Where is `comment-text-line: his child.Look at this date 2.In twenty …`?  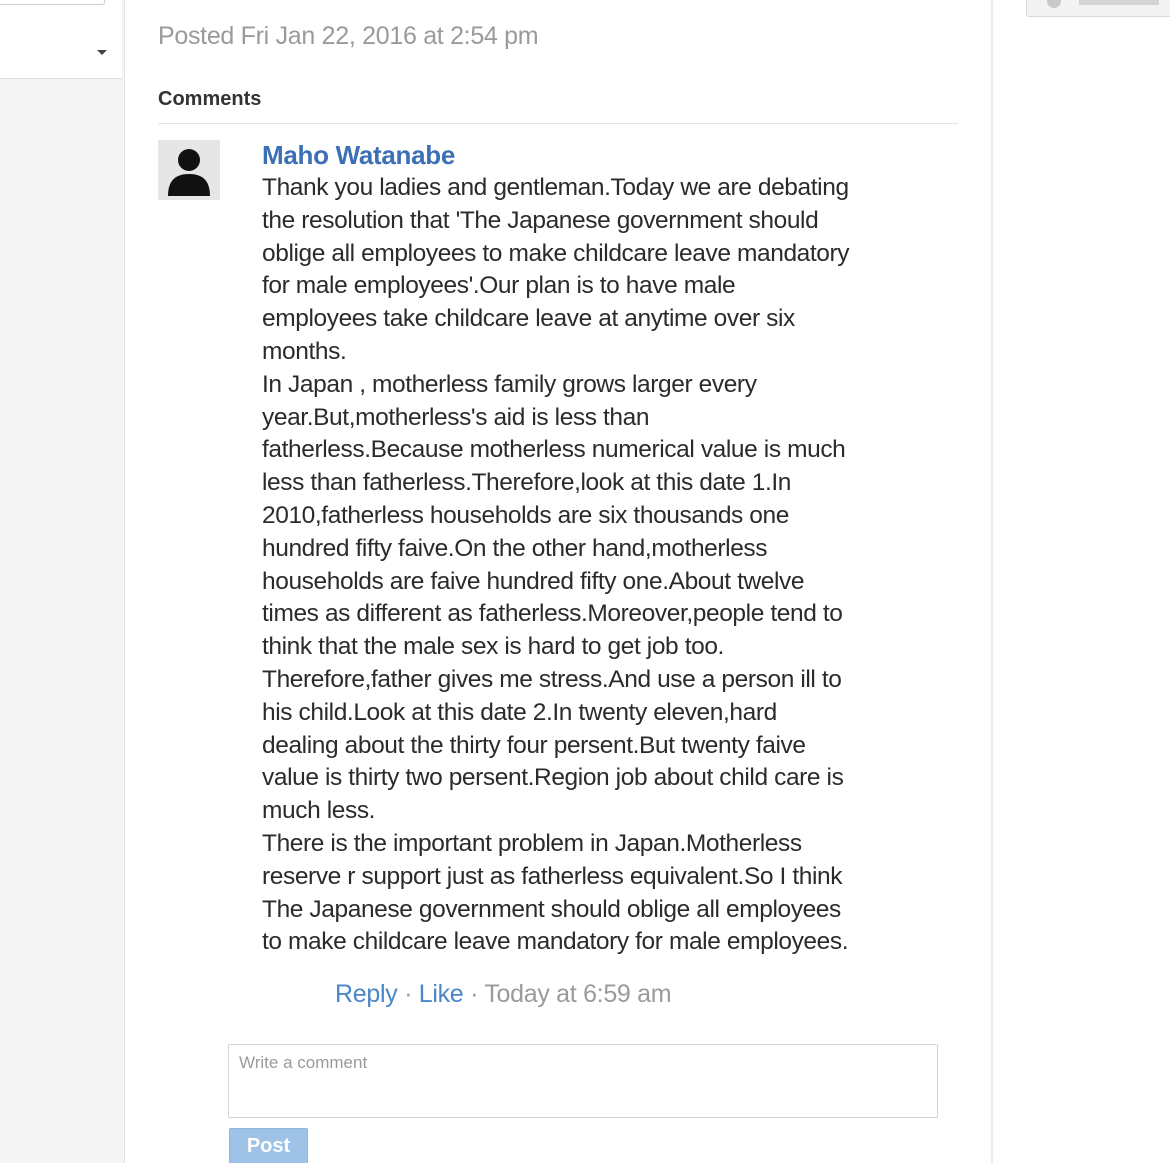
comment-text-line: his child.Look at this date 2.In twenty … is located at coordinates (519, 712).